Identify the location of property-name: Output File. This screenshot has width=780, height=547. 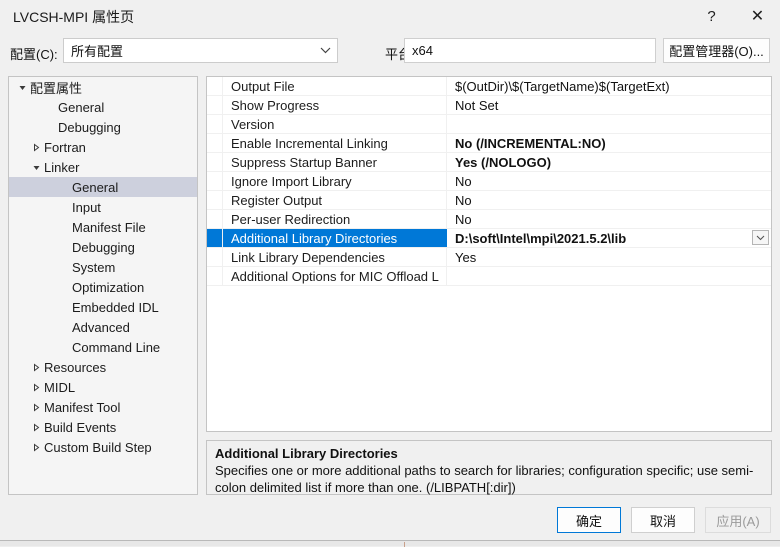
(335, 86).